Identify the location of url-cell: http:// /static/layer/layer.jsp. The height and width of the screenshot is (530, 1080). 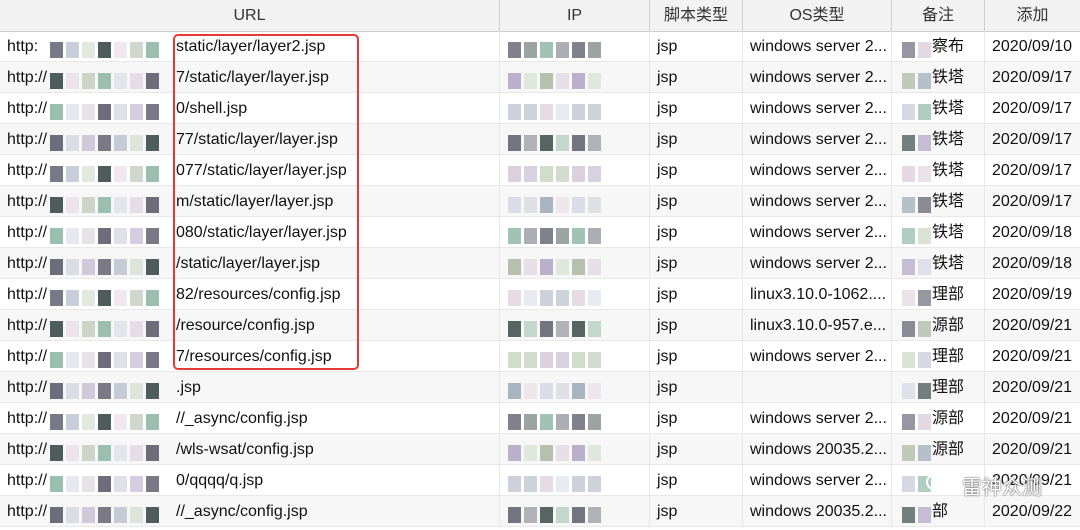
(250, 263).